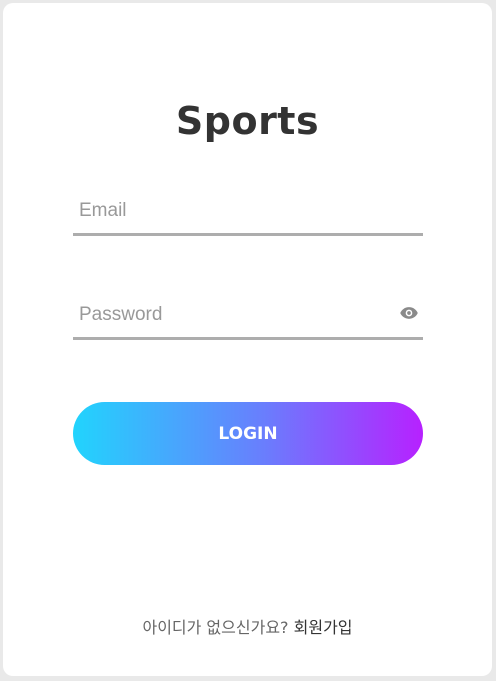 This screenshot has width=496, height=681. Describe the element at coordinates (248, 433) in the screenshot. I see `login-button: LOGIN` at that location.